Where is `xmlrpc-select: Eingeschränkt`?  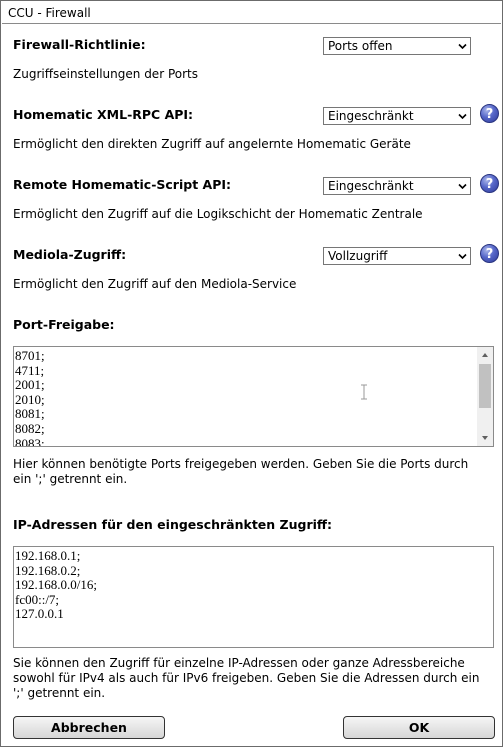
xmlrpc-select: Eingeschränkt is located at coordinates (397, 116).